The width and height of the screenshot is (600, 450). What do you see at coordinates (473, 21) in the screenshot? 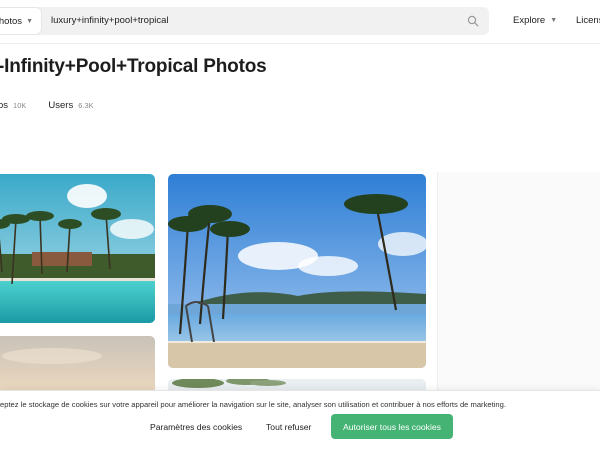
I see `search-icon` at bounding box center [473, 21].